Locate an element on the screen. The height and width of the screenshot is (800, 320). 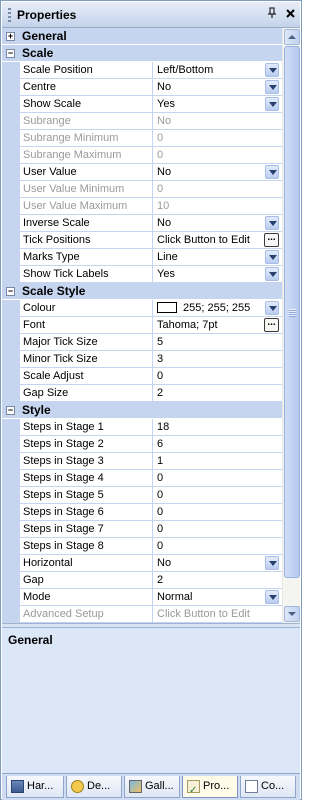
property-row: Mode Normal is located at coordinates (142, 597).